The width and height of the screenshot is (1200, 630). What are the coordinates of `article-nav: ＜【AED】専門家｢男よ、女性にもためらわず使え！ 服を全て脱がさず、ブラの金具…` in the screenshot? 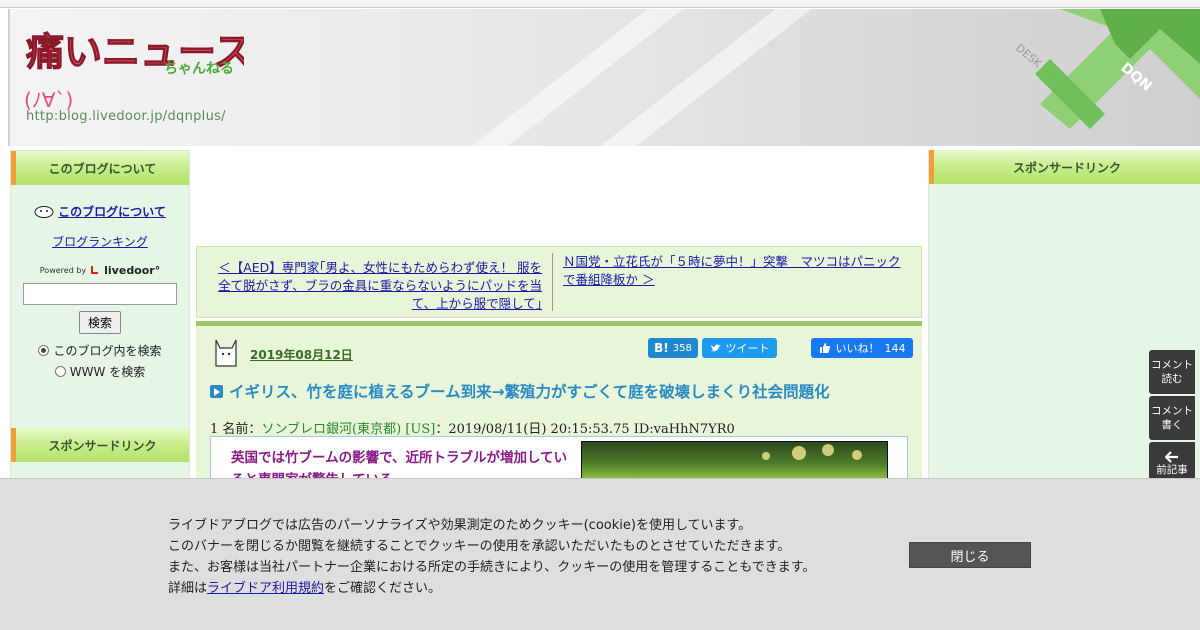 It's located at (559, 282).